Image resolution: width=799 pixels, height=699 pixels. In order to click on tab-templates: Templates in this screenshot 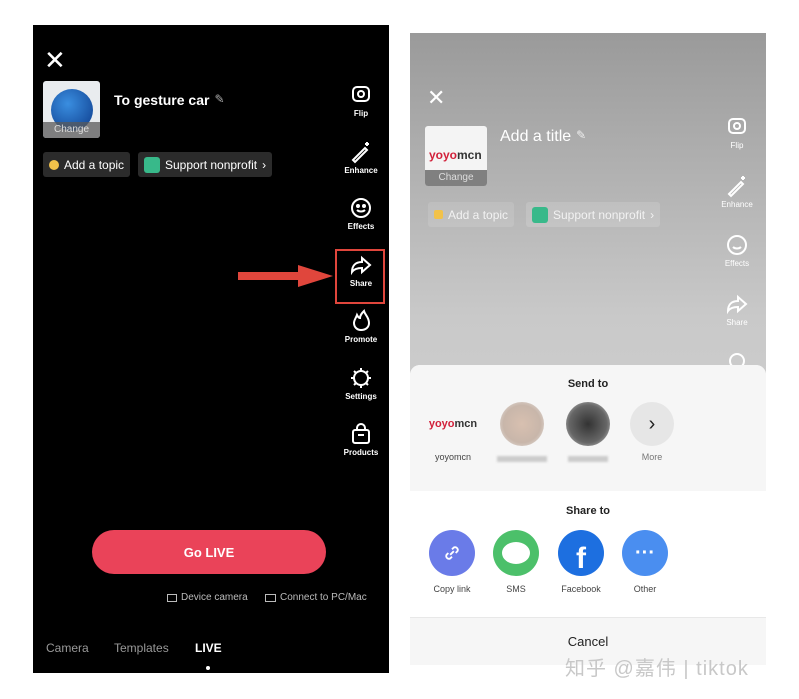, I will do `click(141, 648)`.